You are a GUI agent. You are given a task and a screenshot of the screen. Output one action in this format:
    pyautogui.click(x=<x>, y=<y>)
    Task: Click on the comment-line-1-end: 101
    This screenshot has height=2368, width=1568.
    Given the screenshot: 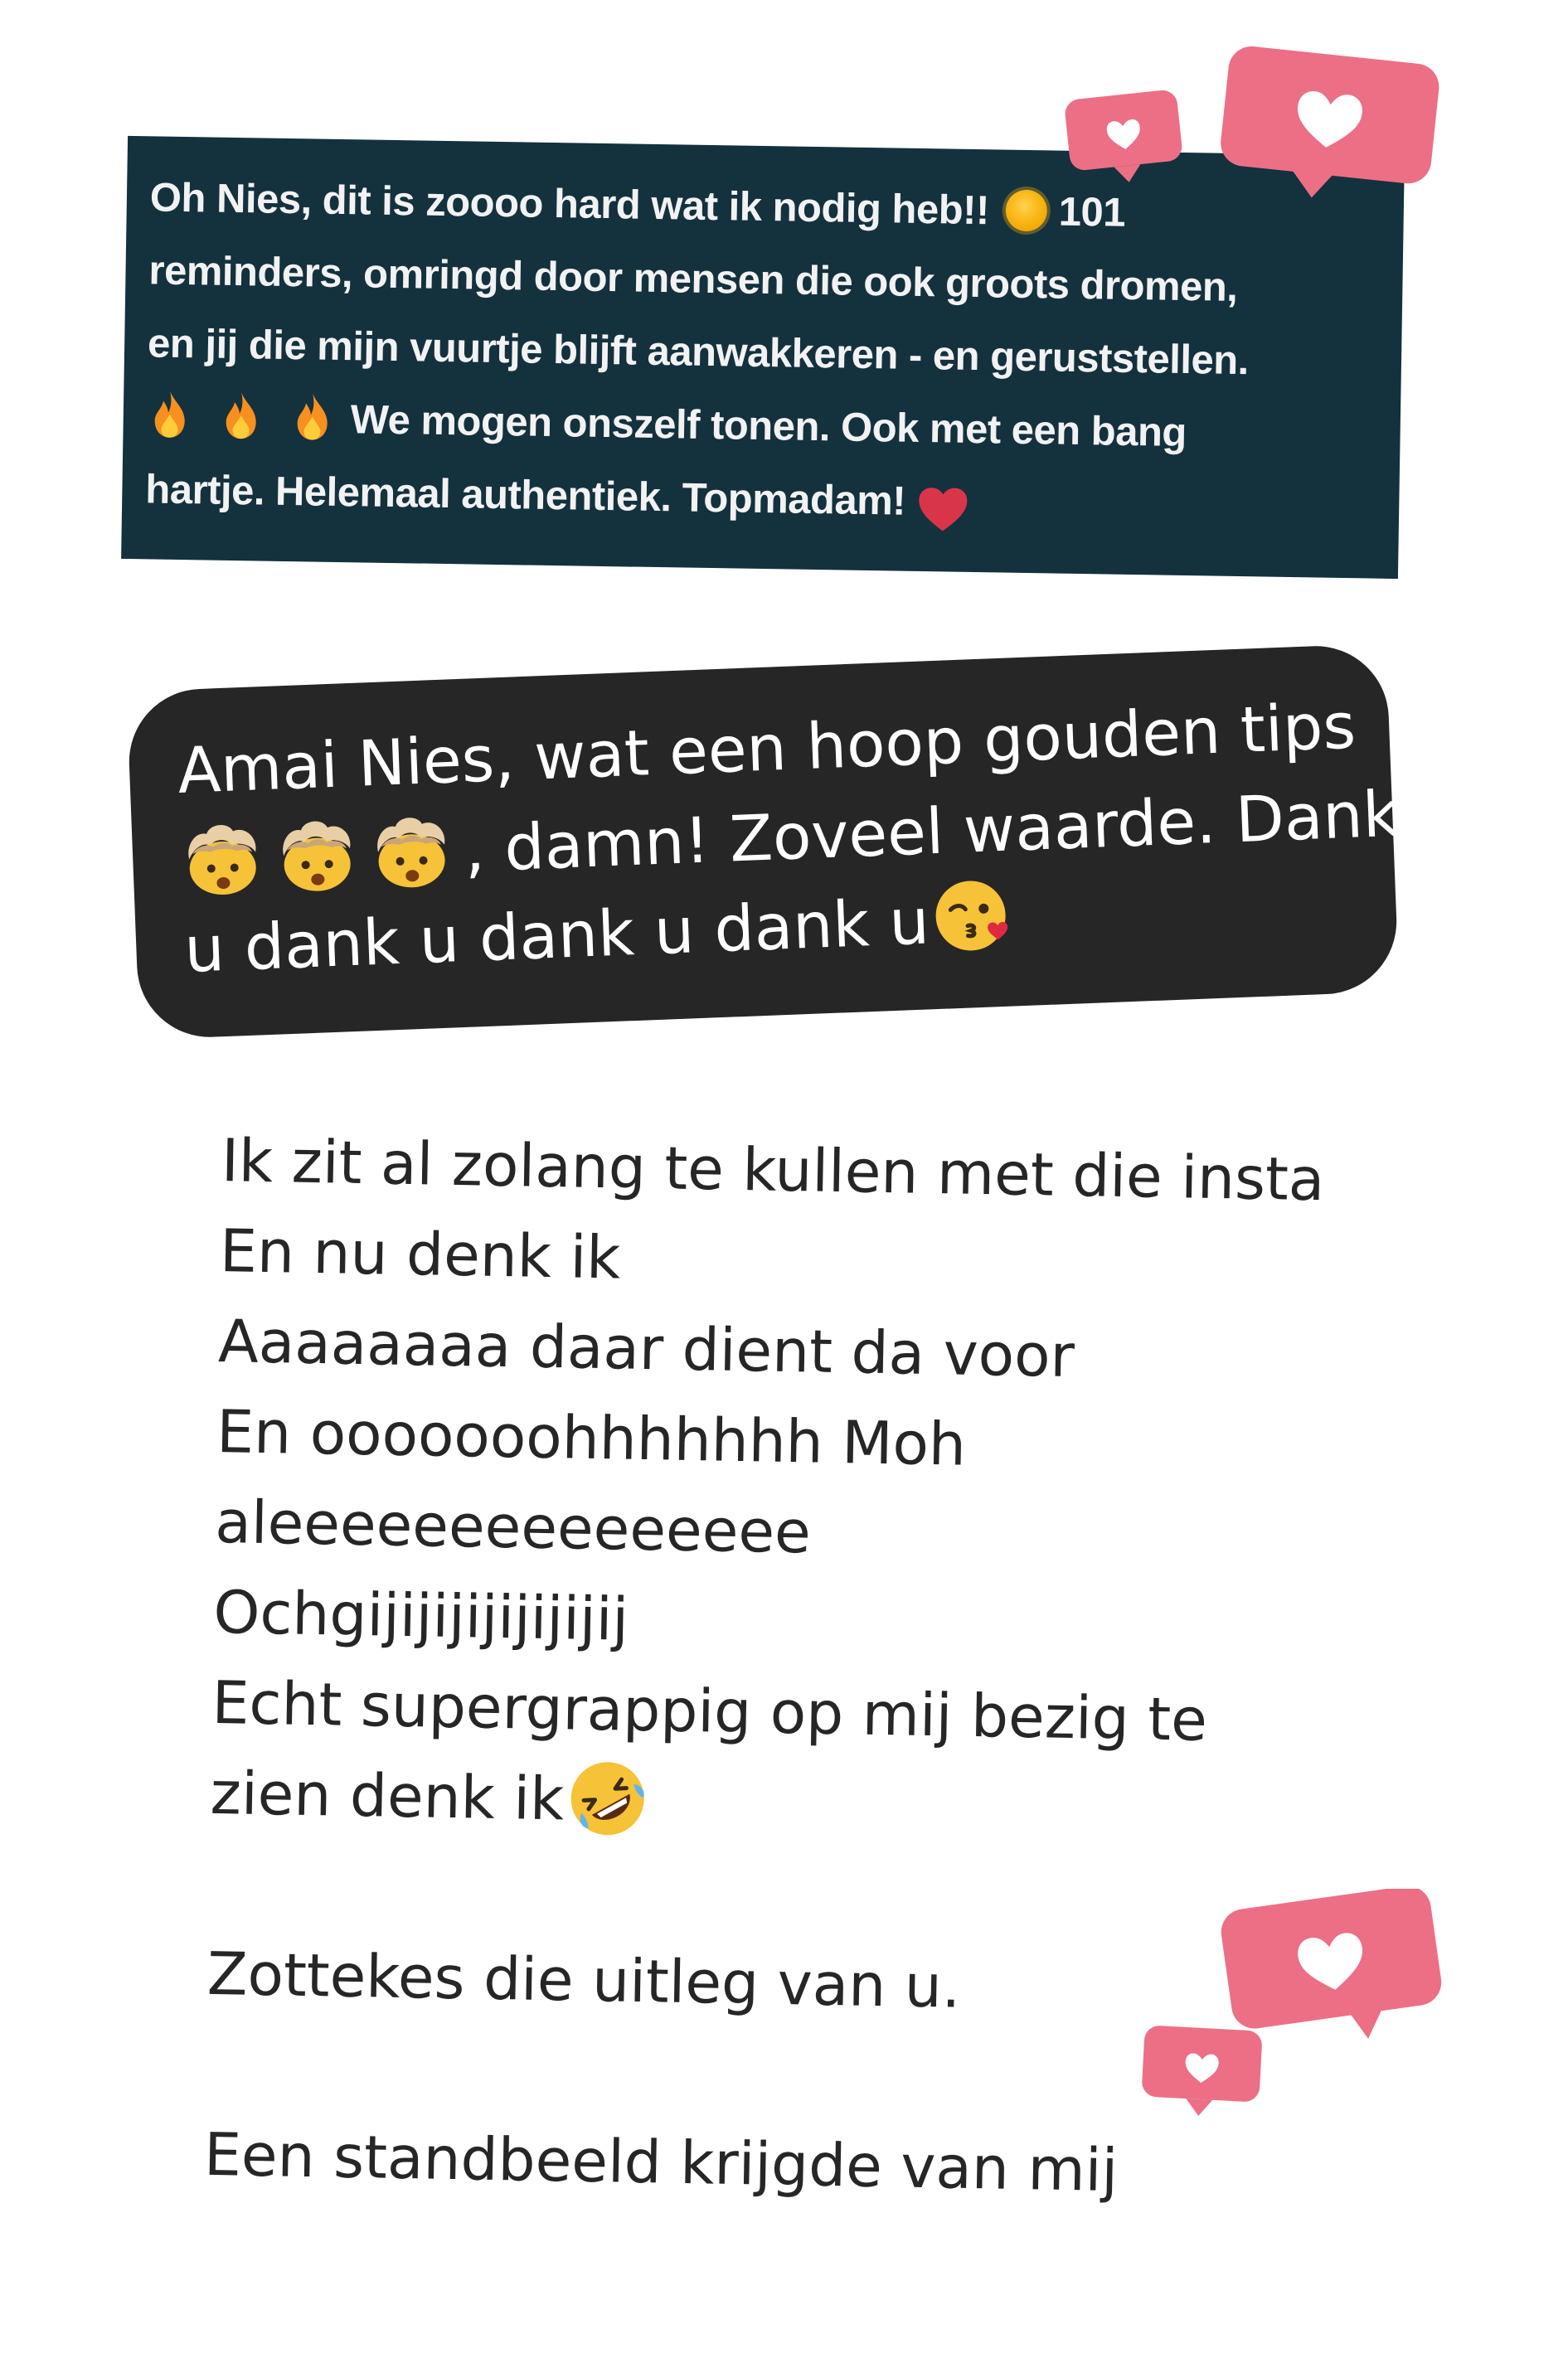 What is the action you would take?
    pyautogui.click(x=1092, y=212)
    